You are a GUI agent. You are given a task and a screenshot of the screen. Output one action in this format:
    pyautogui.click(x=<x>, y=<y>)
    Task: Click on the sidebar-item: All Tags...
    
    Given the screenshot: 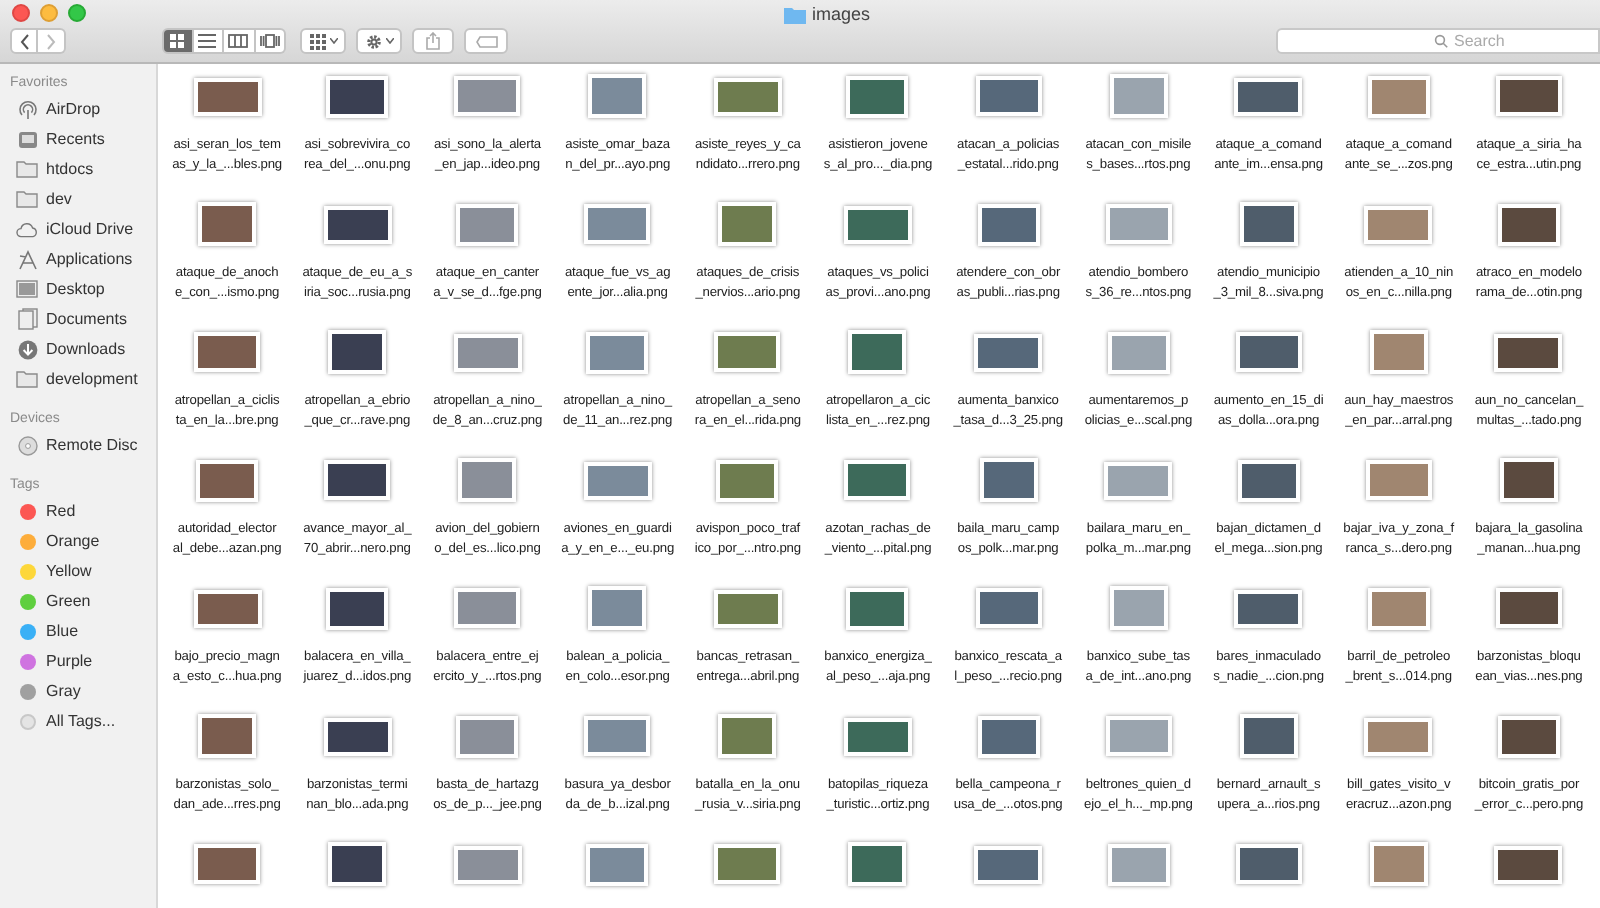 What is the action you would take?
    pyautogui.click(x=81, y=721)
    